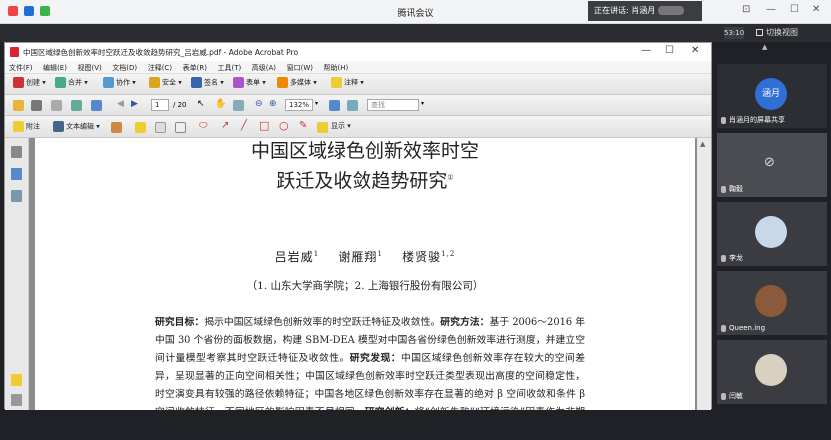  Describe the element at coordinates (300, 82) in the screenshot. I see `multimedia-label: 多媒体` at that location.